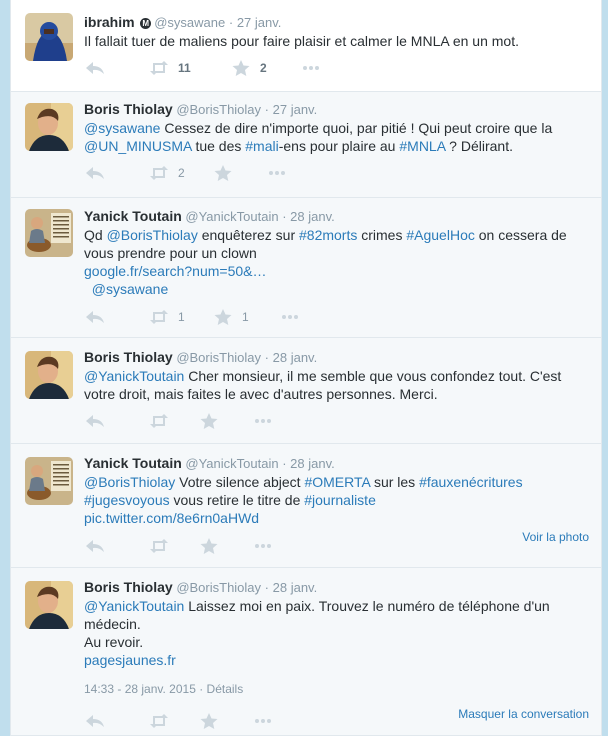  Describe the element at coordinates (336, 421) in the screenshot. I see `tweet-actions` at that location.